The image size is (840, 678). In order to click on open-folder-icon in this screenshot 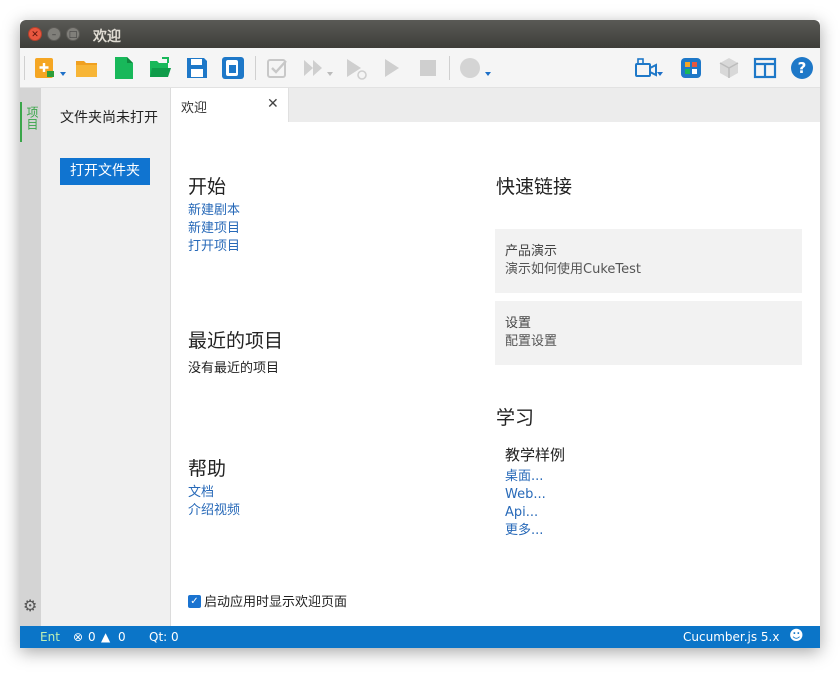, I will do `click(87, 68)`.